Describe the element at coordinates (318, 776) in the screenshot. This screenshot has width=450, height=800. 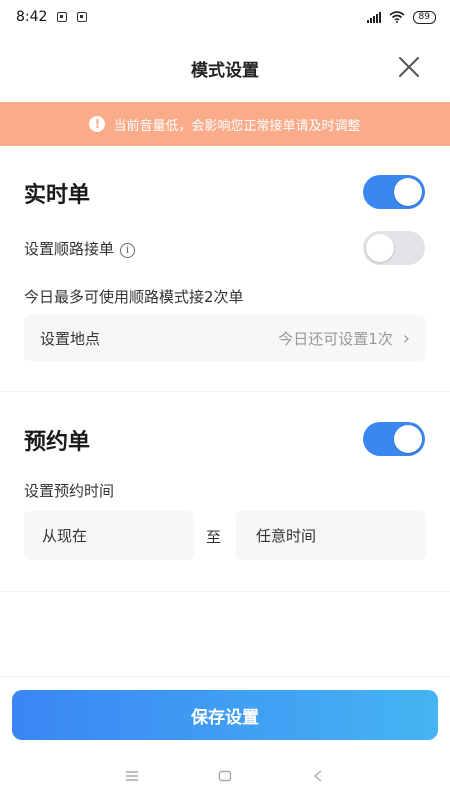
I see `back-icon` at that location.